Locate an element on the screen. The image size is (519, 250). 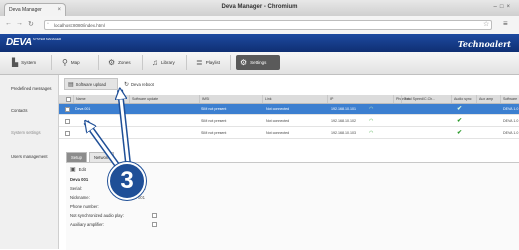
sidebar-item-users-management: Users management is located at coordinates (29, 157).